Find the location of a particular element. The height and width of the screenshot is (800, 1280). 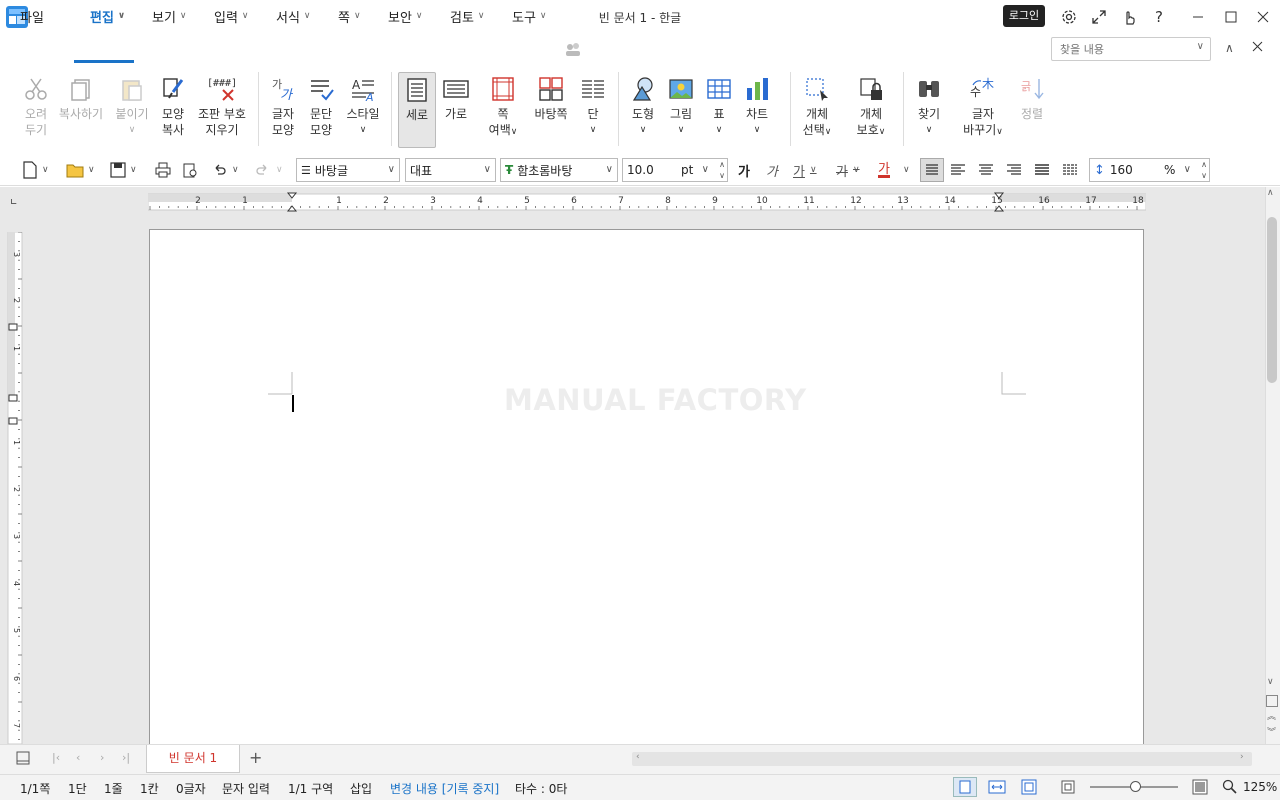

vertical-scroll-thumb is located at coordinates (1272, 300).